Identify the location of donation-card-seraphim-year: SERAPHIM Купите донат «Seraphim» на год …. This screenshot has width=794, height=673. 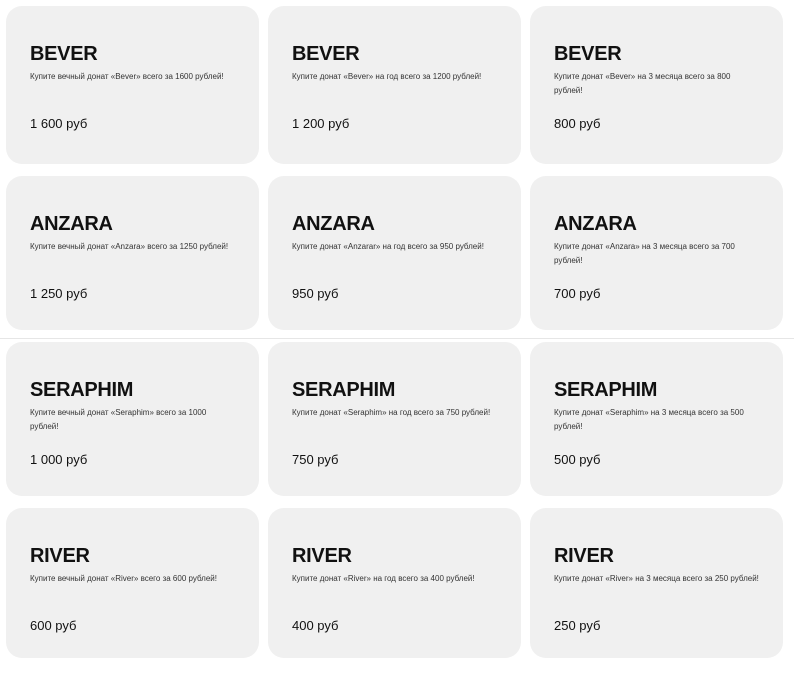
(394, 419).